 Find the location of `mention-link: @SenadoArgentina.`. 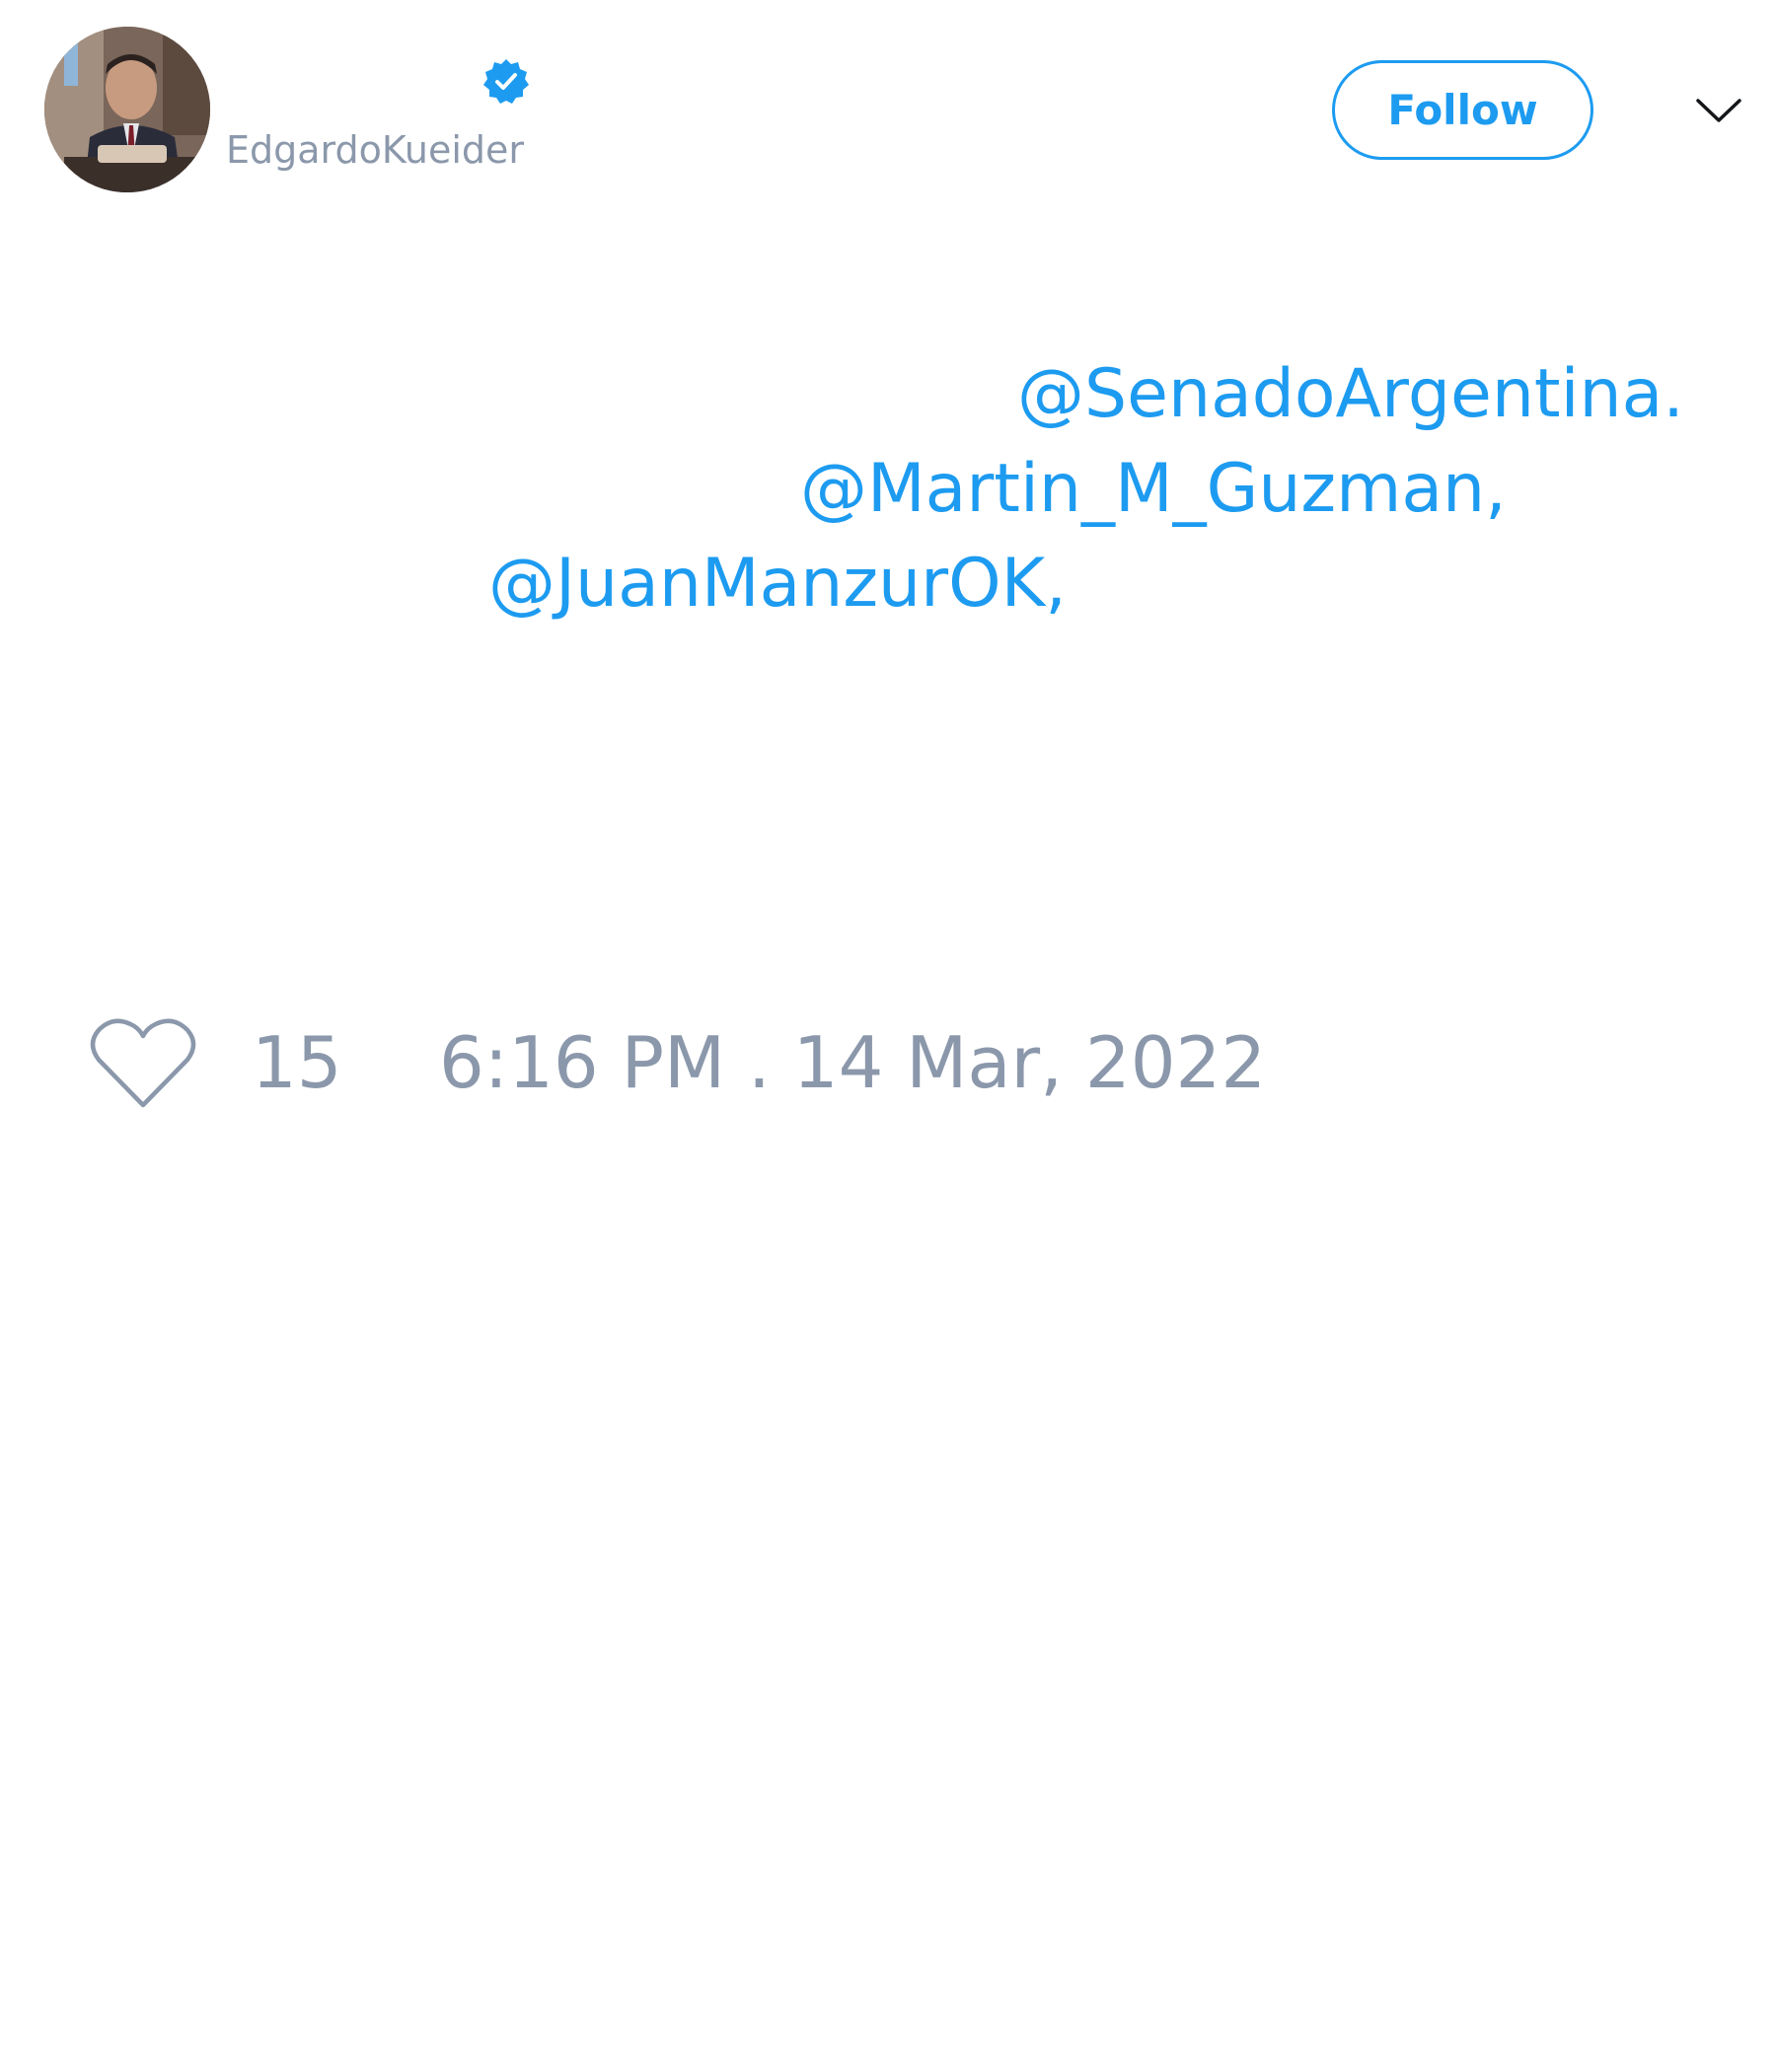

mention-link: @SenadoArgentina. is located at coordinates (1350, 394).